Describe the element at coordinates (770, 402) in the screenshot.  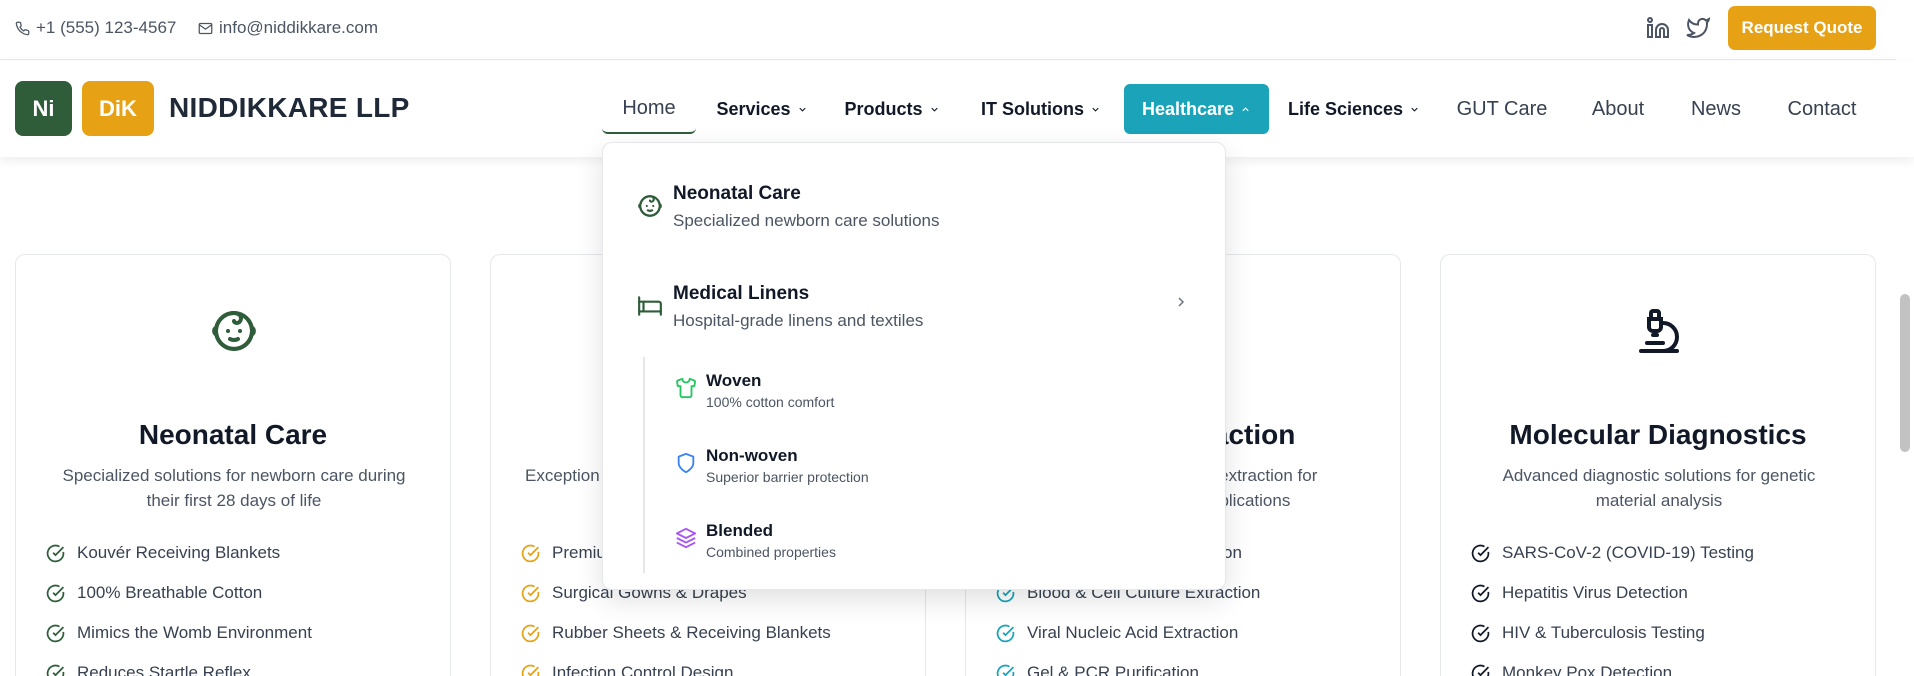
I see `submenu-item-description: 100% cotton comfort` at that location.